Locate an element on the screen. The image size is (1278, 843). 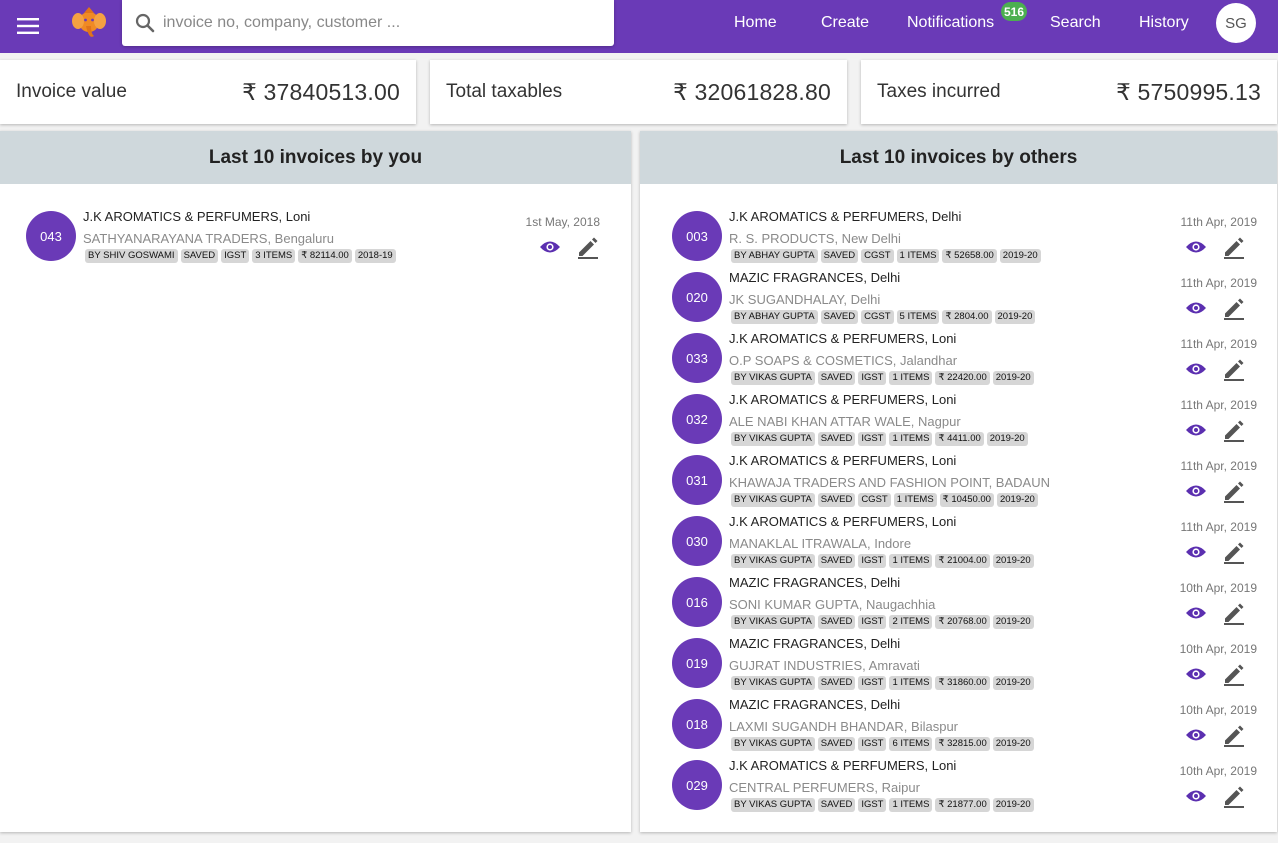
invoice-number-avatar: 016 is located at coordinates (697, 602).